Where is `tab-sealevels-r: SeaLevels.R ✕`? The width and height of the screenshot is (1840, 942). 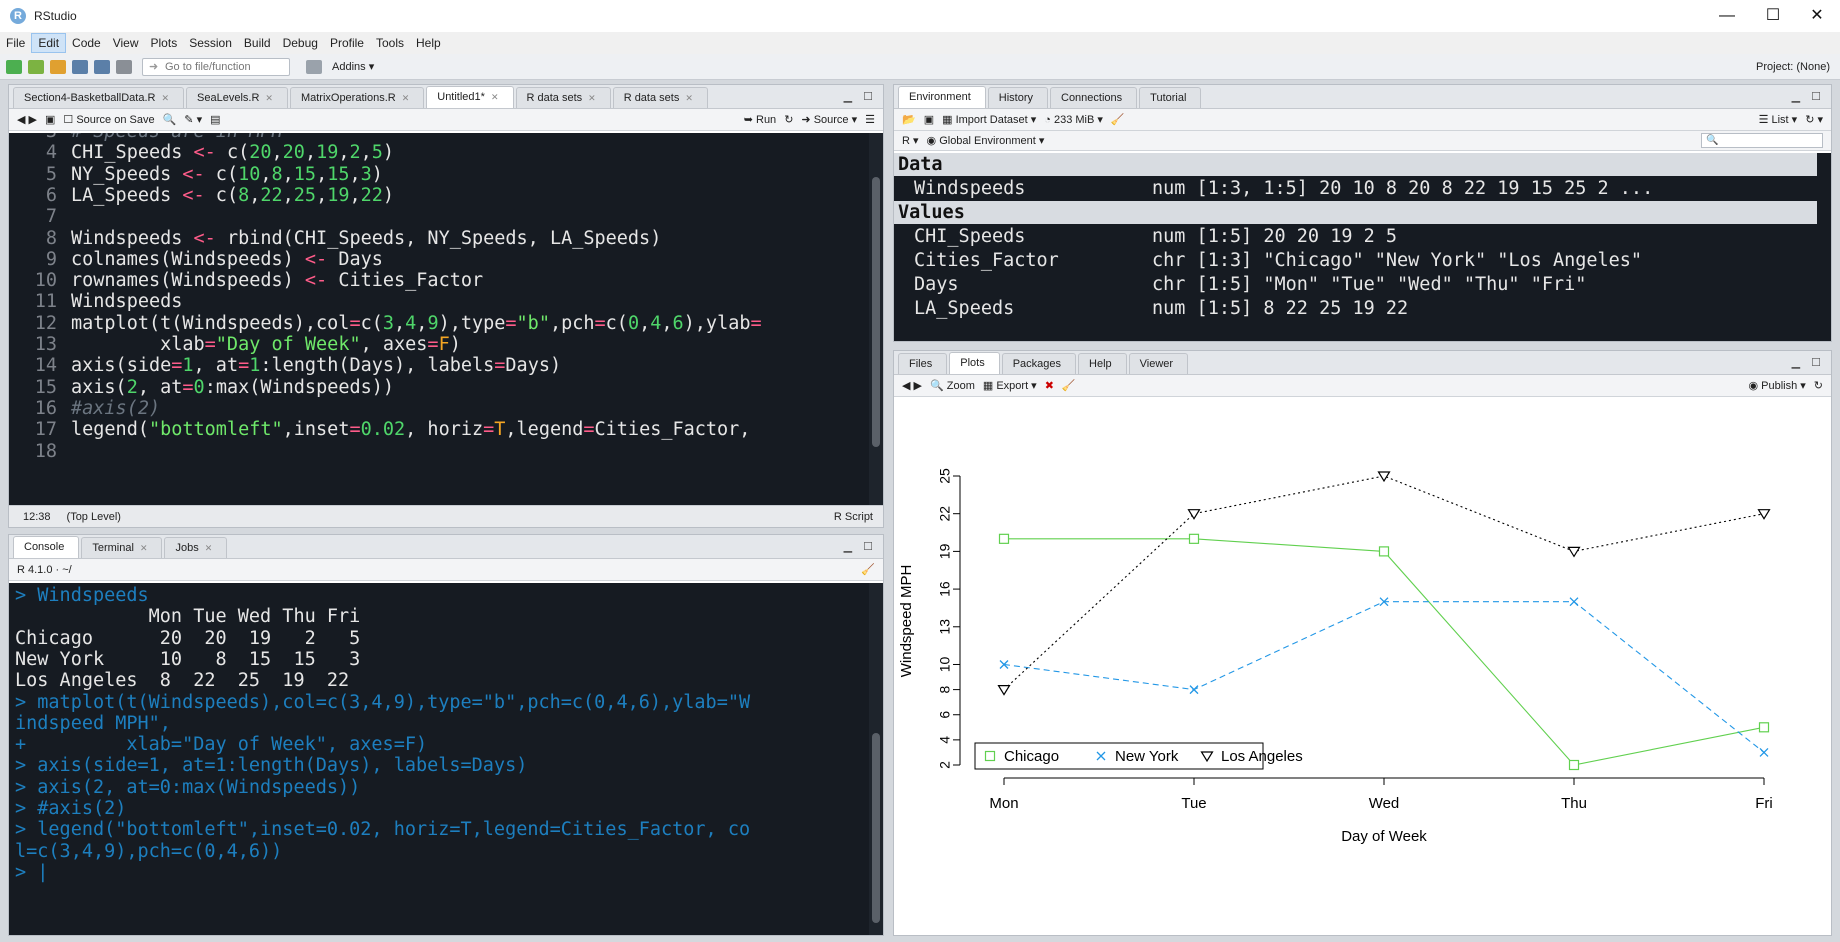
tab-sealevels-r: SeaLevels.R ✕ is located at coordinates (237, 97).